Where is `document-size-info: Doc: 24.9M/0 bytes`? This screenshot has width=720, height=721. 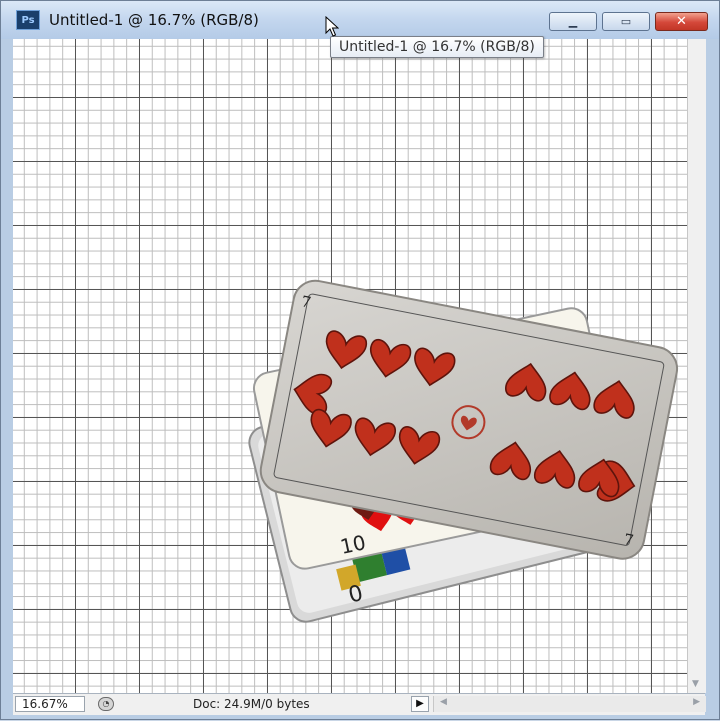
document-size-info: Doc: 24.9M/0 bytes is located at coordinates (251, 704).